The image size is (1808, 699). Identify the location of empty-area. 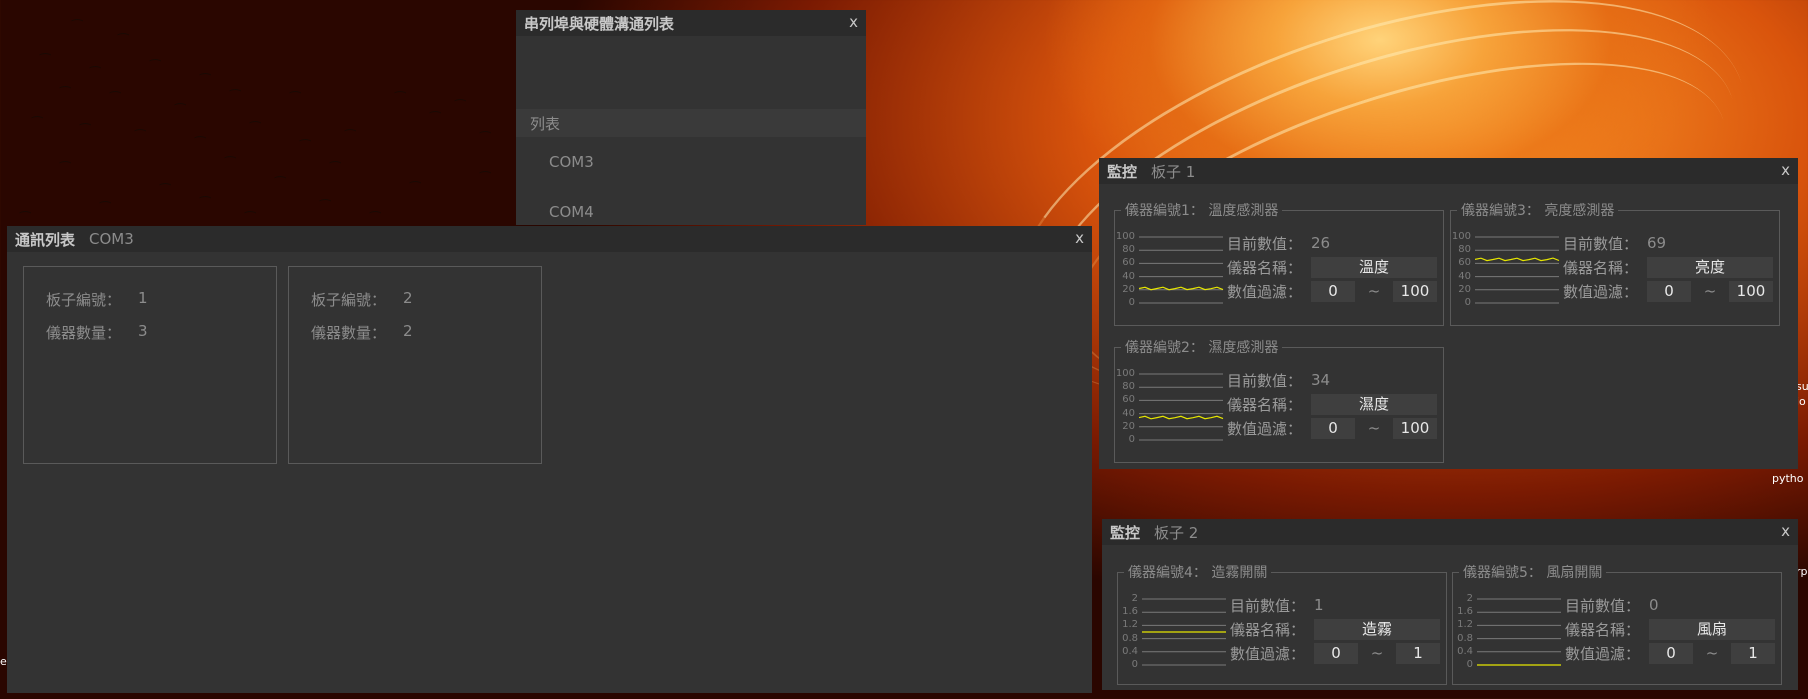
(691, 72).